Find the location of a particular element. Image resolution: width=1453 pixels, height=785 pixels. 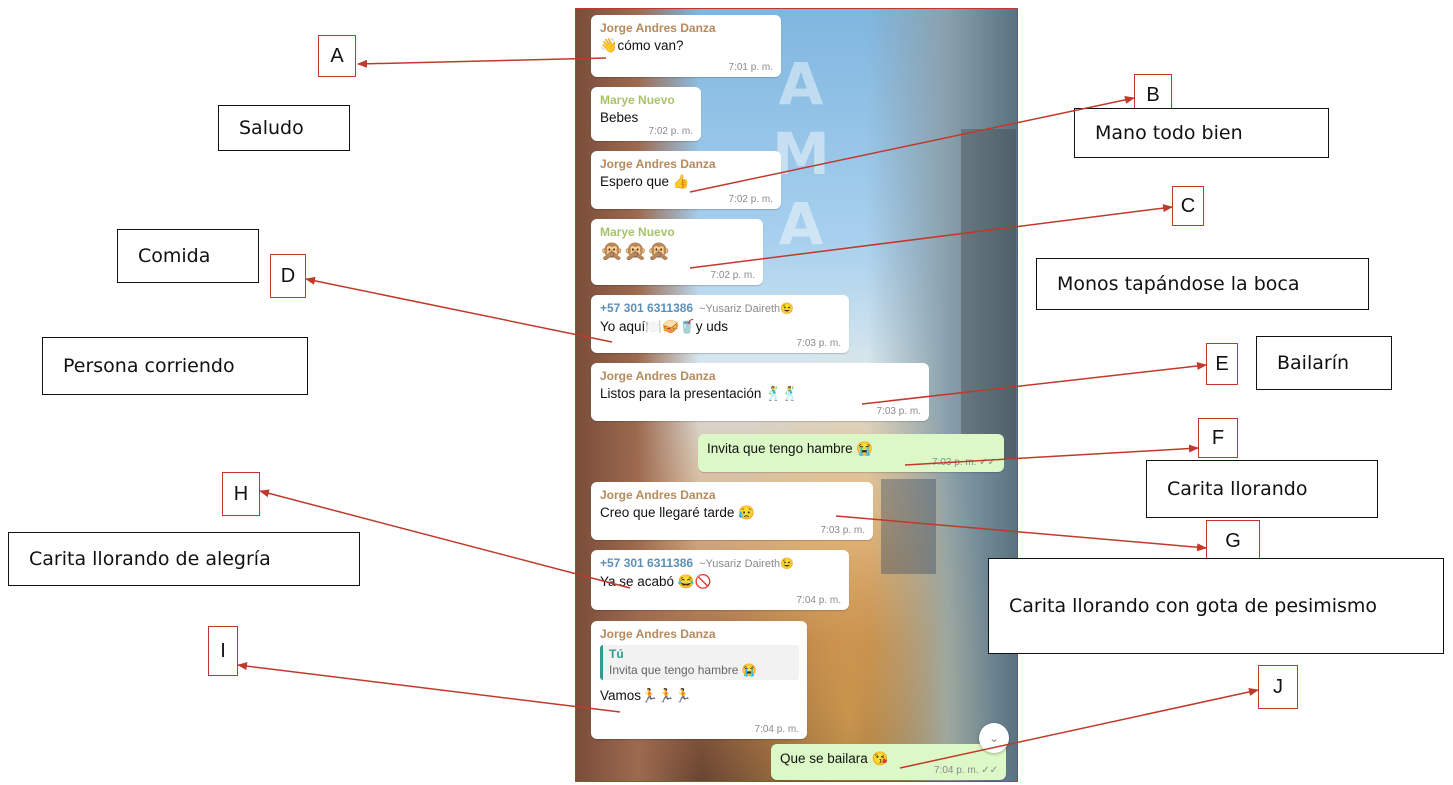

arrow-a is located at coordinates (482, 62).